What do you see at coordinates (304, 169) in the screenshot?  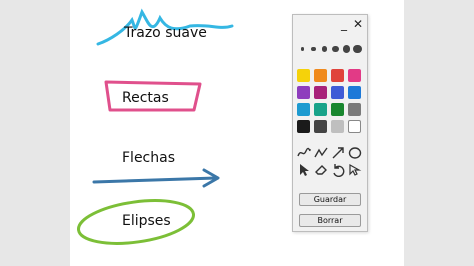 I see `pointer-icon` at bounding box center [304, 169].